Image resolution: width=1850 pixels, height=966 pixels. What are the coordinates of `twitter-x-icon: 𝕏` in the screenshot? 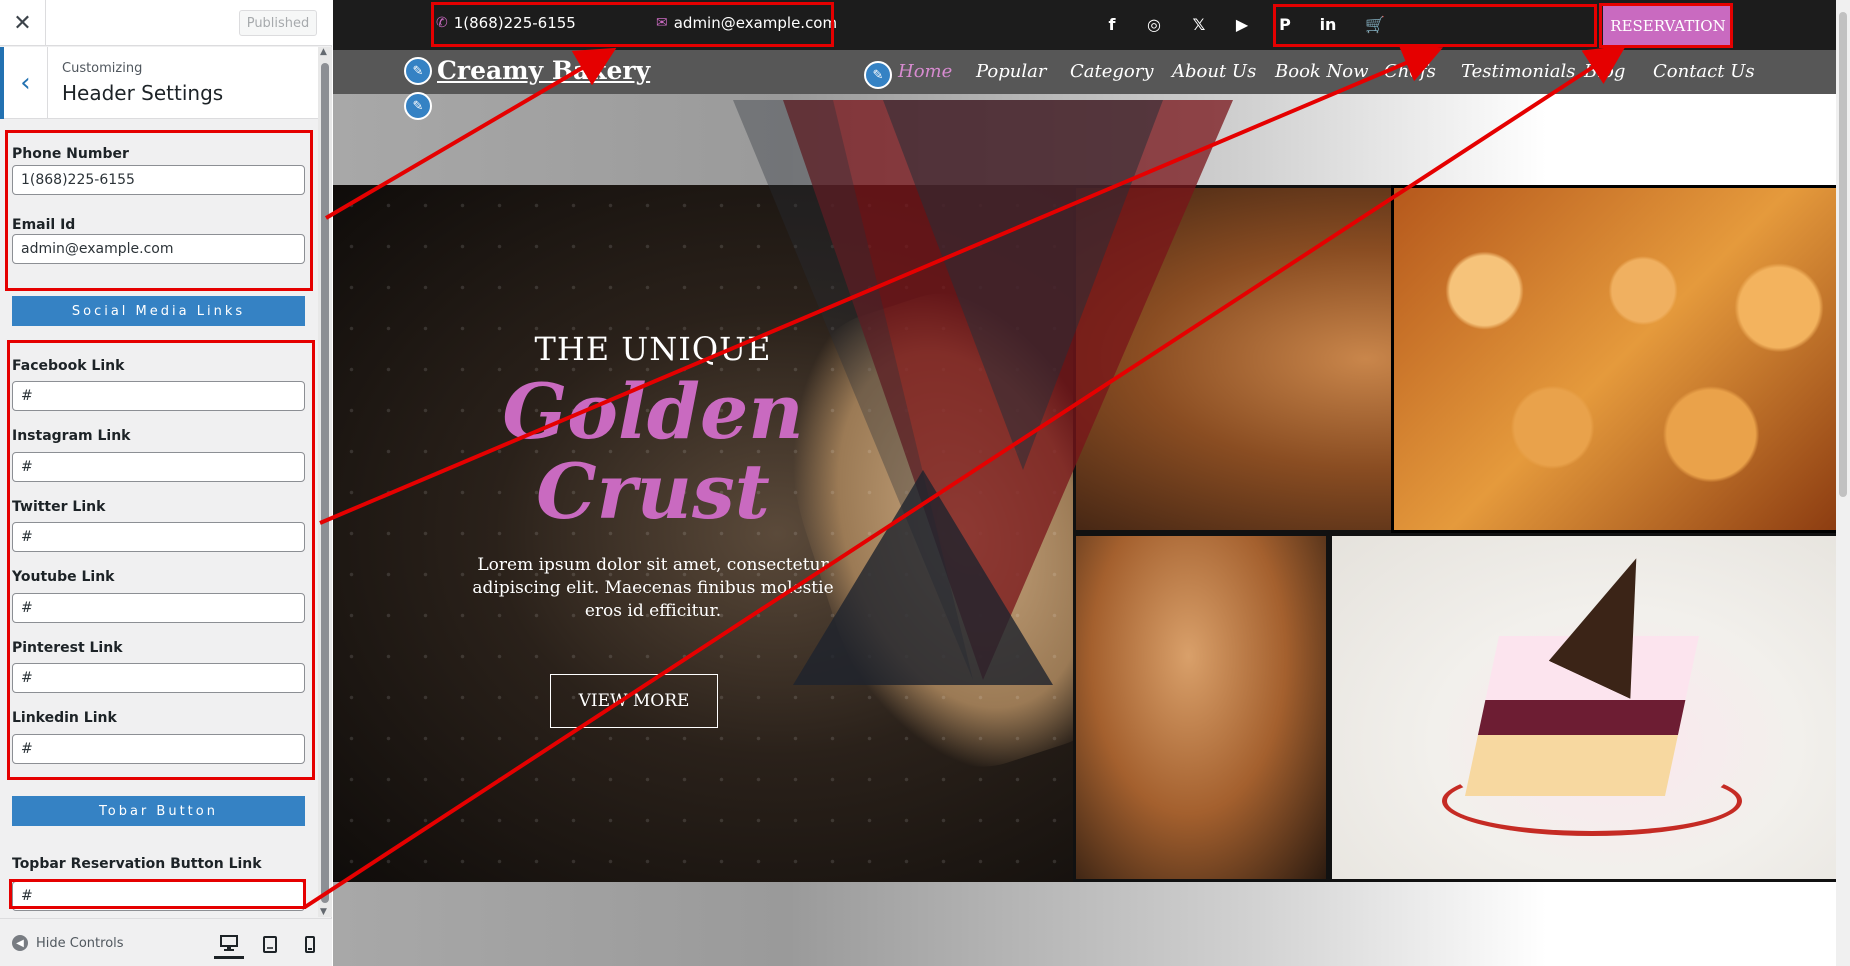 It's located at (1199, 24).